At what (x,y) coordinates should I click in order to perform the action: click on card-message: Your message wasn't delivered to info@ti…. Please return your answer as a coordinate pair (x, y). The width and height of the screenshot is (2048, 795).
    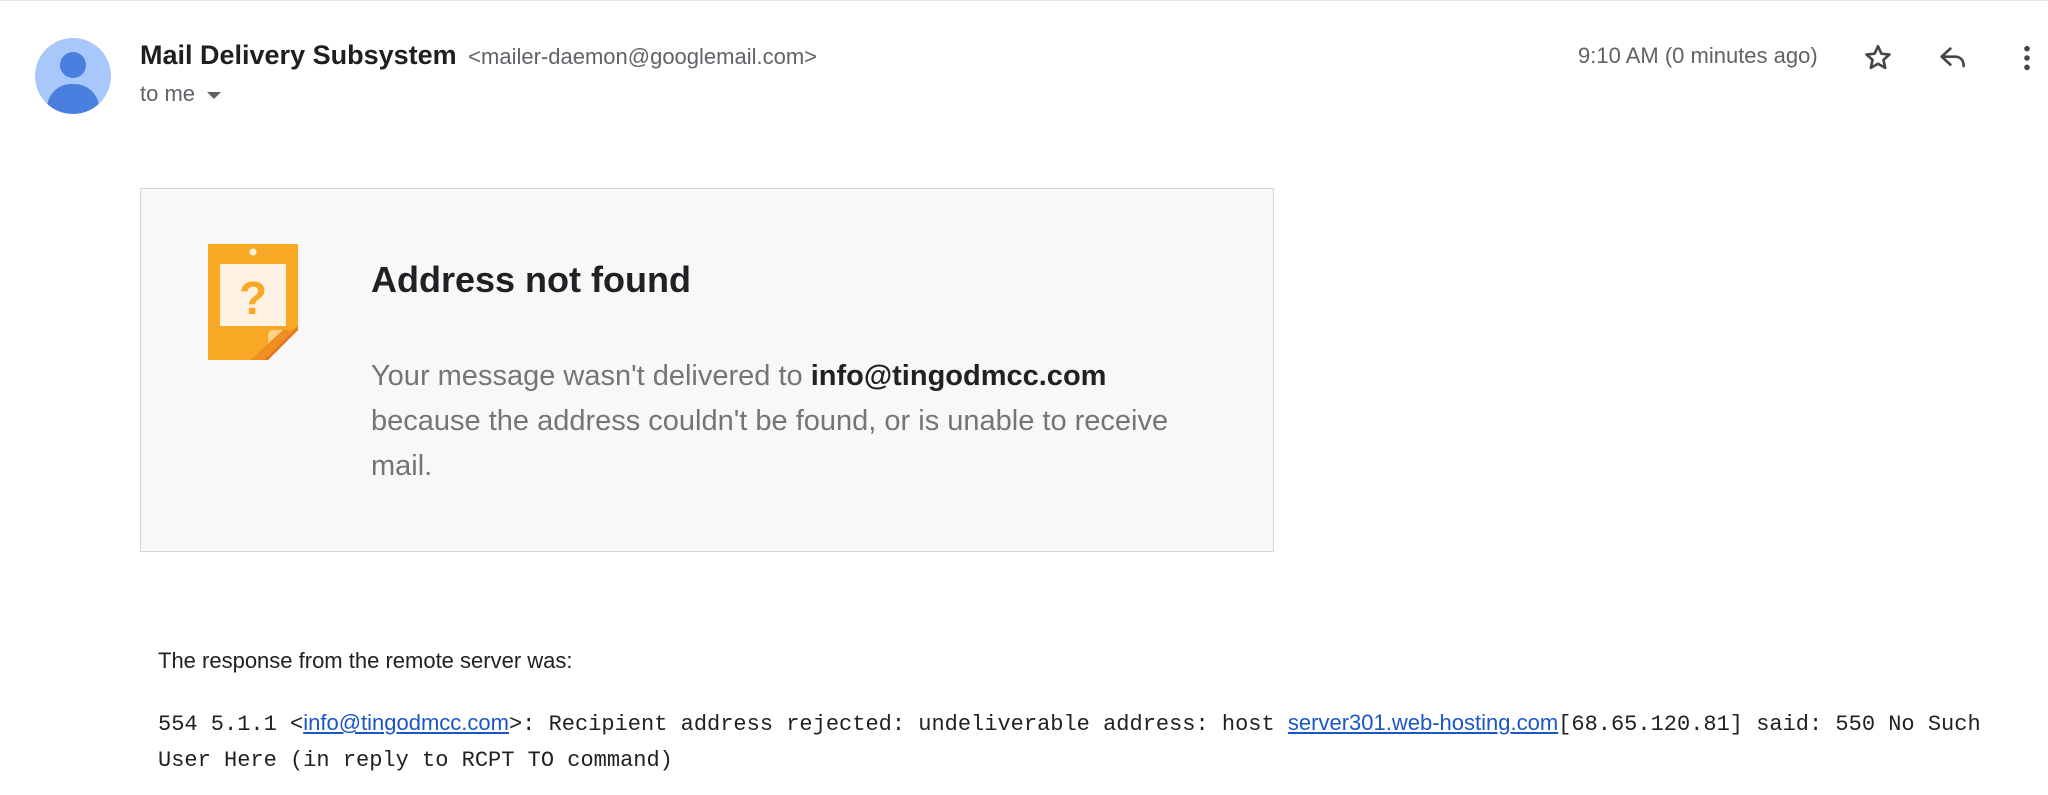
    Looking at the image, I should click on (796, 421).